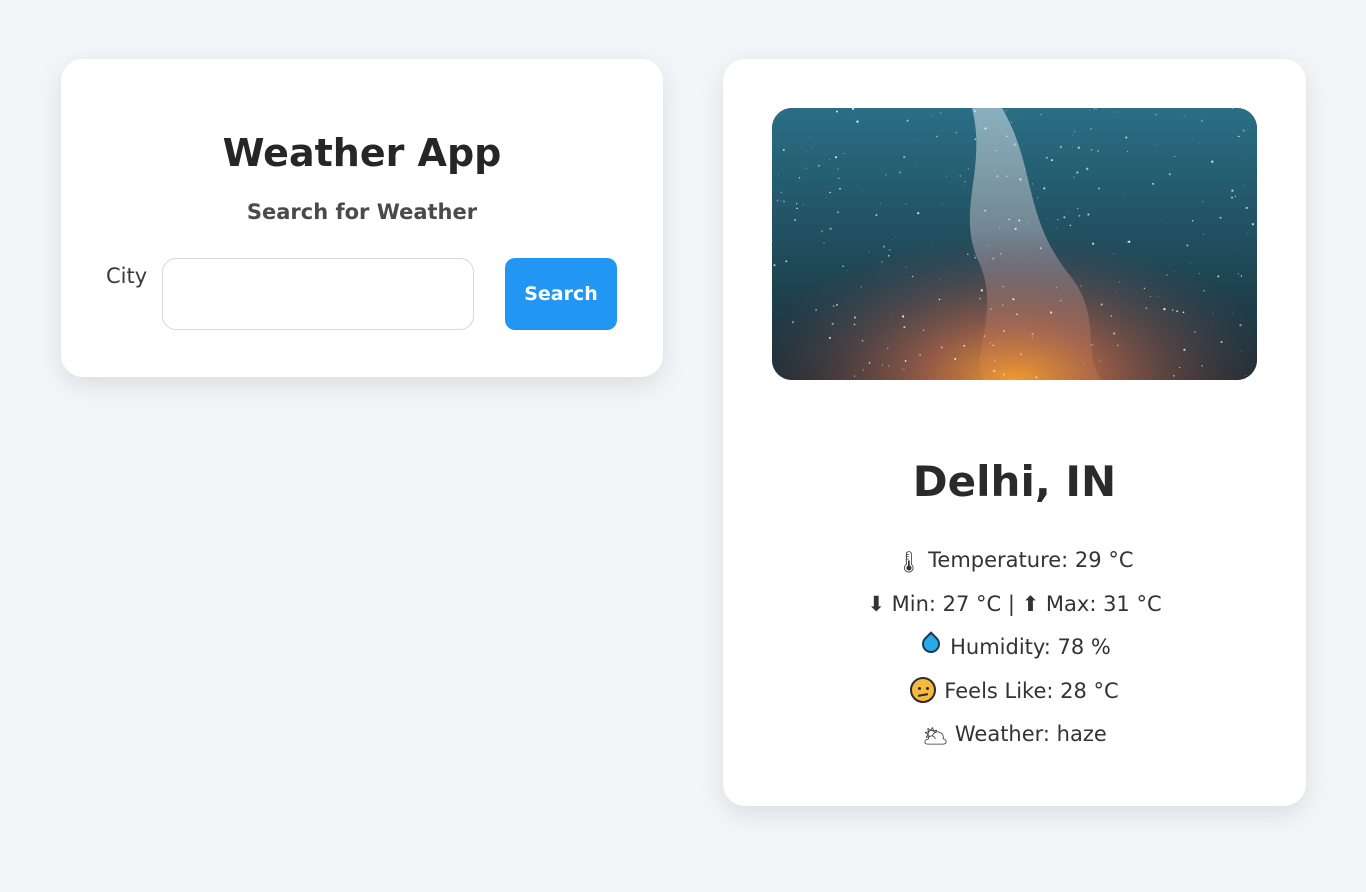 This screenshot has width=1366, height=892. What do you see at coordinates (362, 153) in the screenshot?
I see `app-title: Weather App` at bounding box center [362, 153].